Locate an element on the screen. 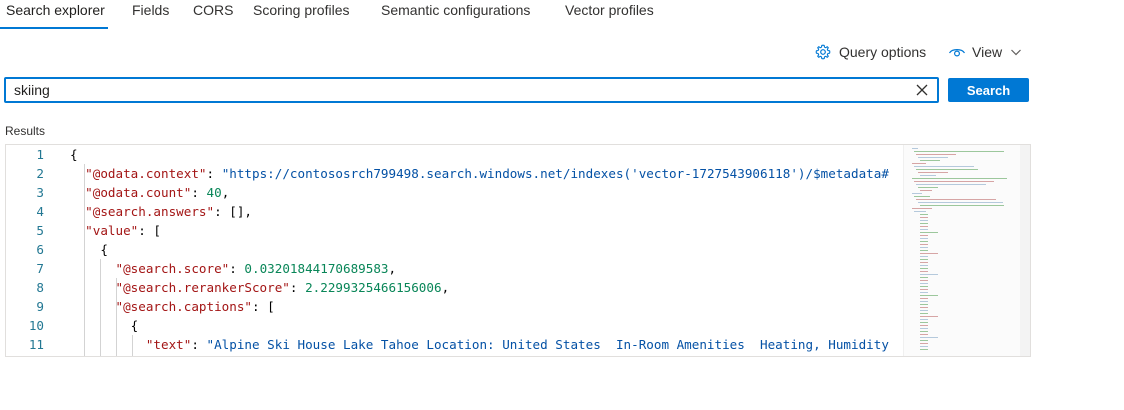 The width and height of the screenshot is (1124, 410). line-number: 10 is located at coordinates (36, 325).